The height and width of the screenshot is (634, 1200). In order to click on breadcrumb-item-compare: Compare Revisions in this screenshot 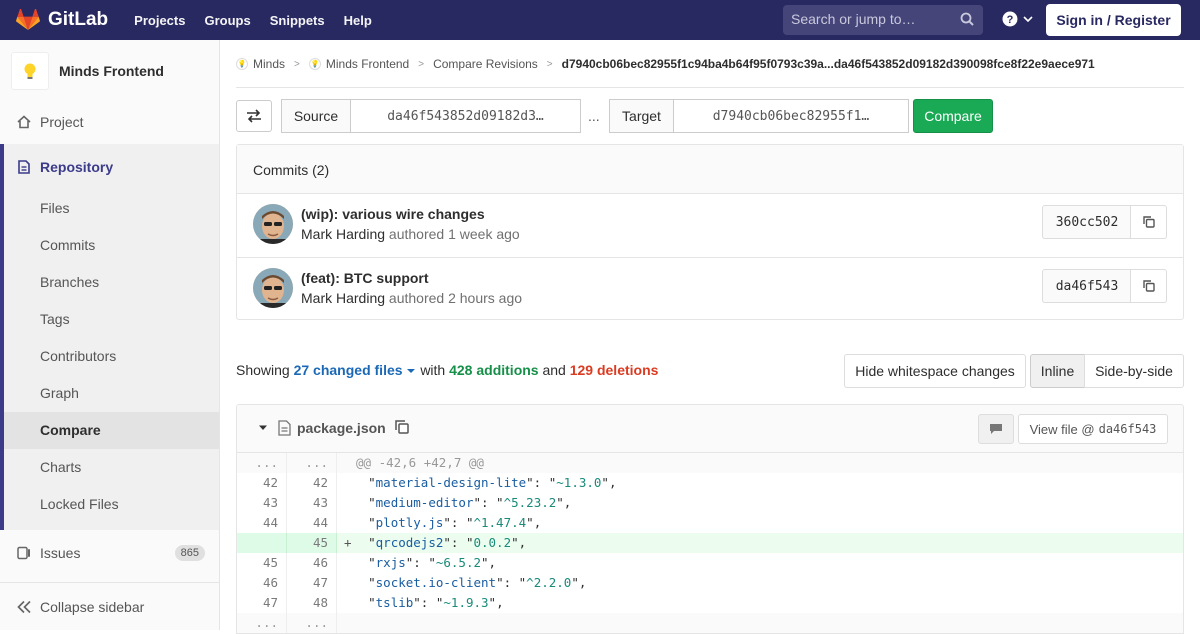, I will do `click(485, 64)`.